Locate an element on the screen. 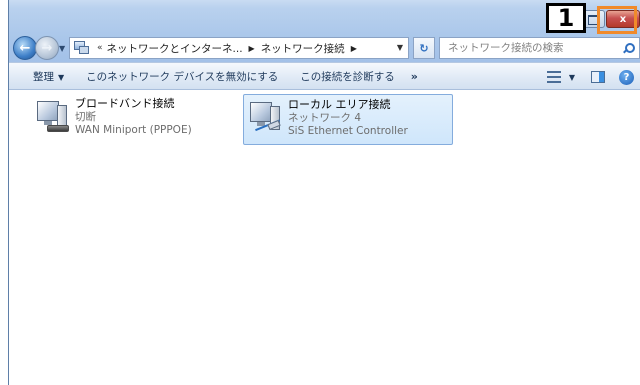  back-arrow-icon: ← is located at coordinates (25, 48).